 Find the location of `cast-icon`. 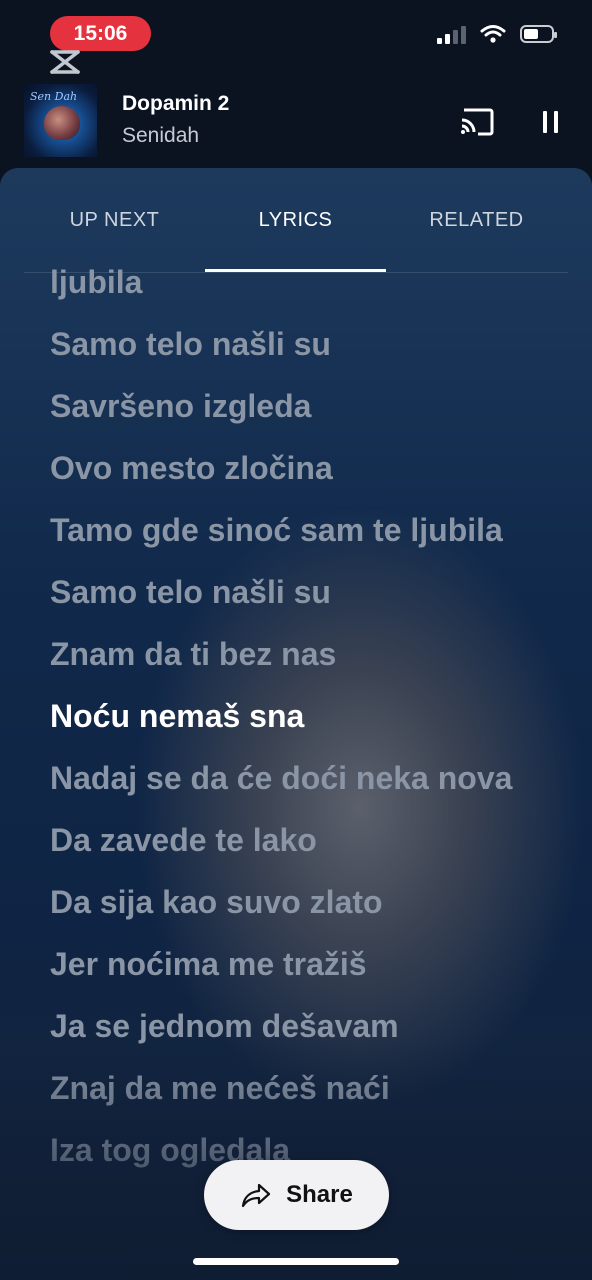

cast-icon is located at coordinates (477, 122).